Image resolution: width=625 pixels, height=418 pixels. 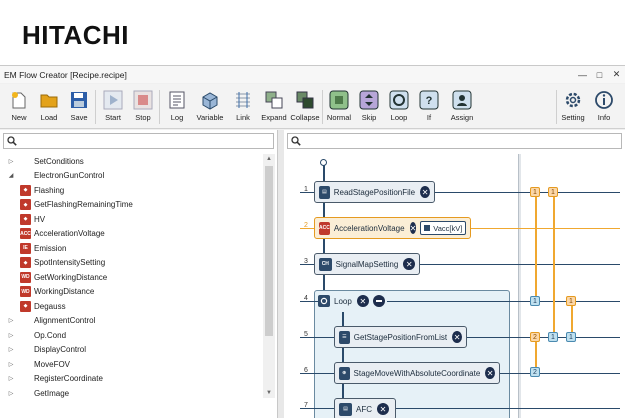 What do you see at coordinates (131, 234) in the screenshot?
I see `tree-item: ACC AccelerationVoltage` at bounding box center [131, 234].